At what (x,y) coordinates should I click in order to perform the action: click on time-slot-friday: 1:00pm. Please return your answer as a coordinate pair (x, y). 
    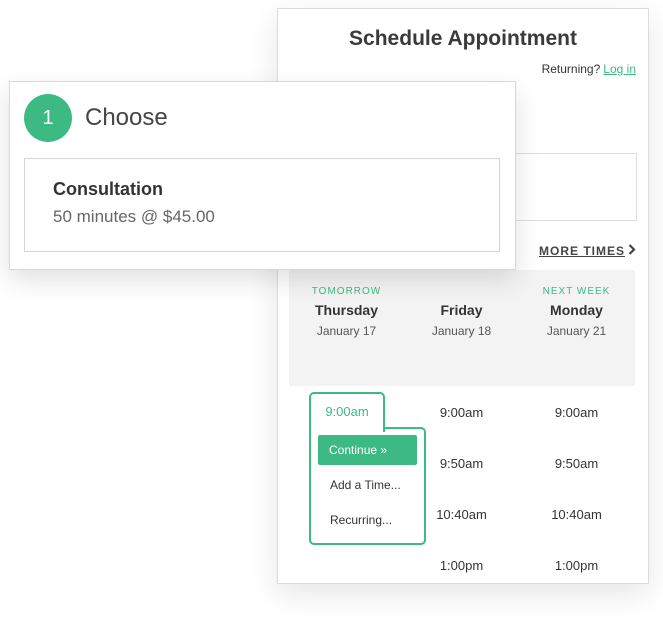
    Looking at the image, I should click on (461, 565).